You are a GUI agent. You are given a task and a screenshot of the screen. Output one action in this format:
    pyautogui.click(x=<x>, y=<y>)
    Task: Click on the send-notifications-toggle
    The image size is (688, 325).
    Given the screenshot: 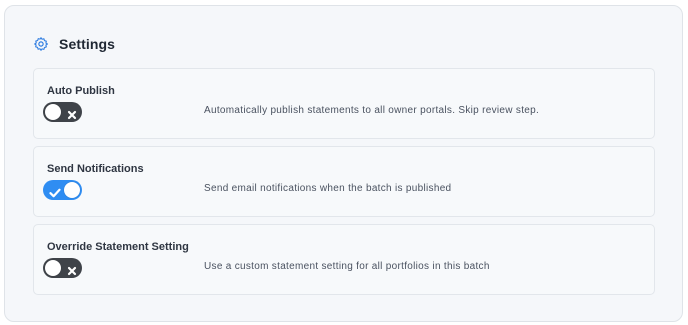 What is the action you would take?
    pyautogui.click(x=62, y=190)
    